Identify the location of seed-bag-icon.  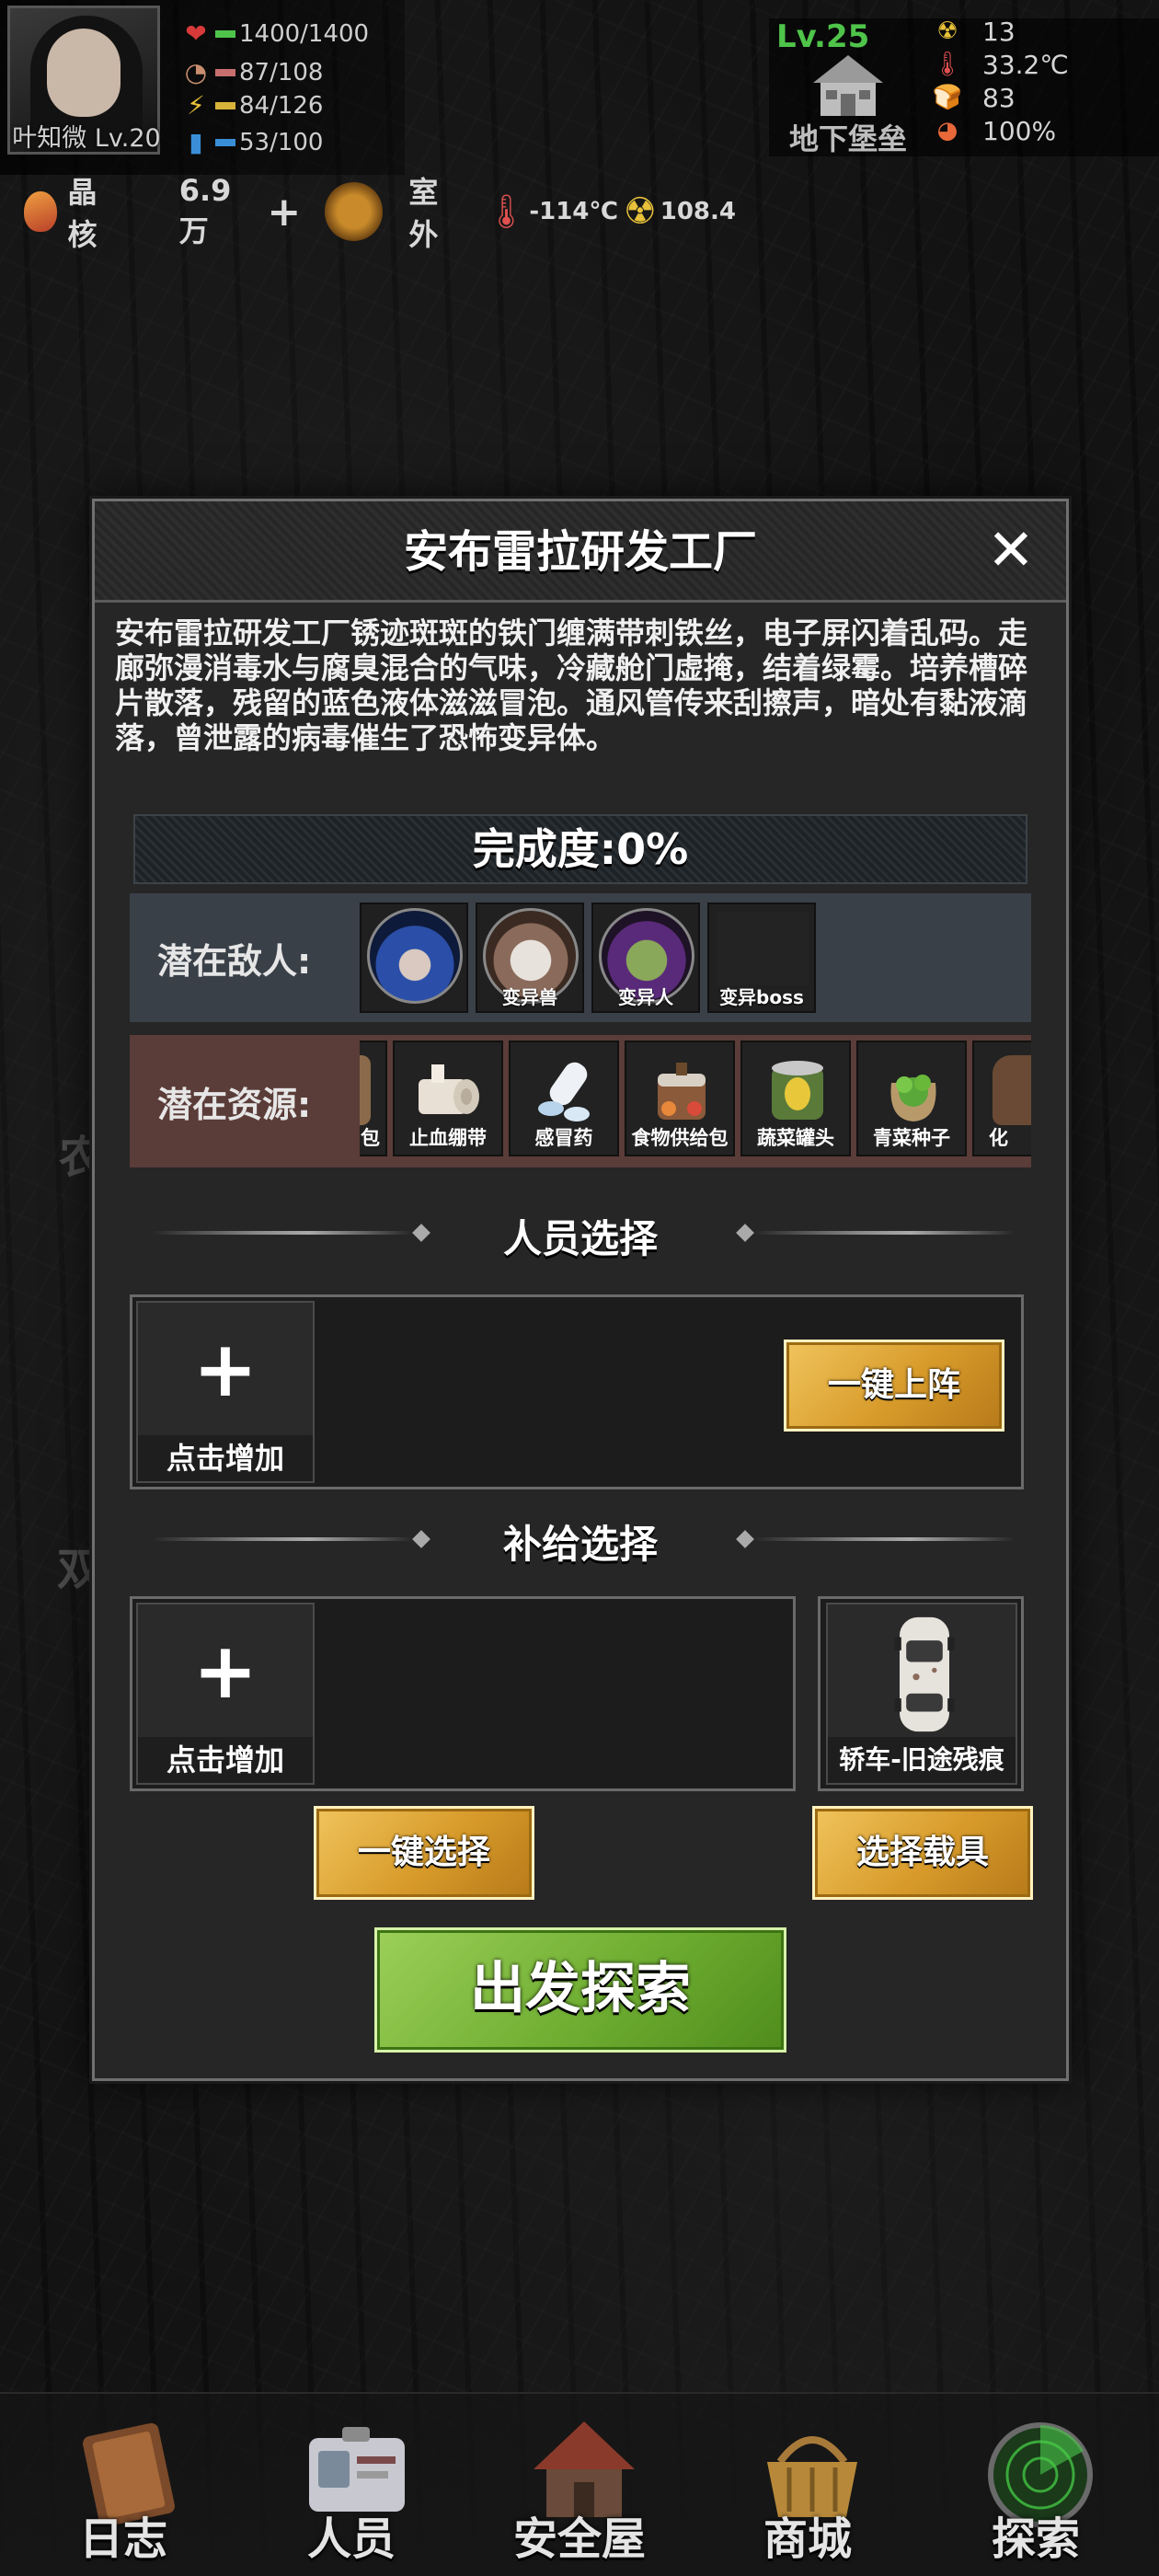
(913, 1098).